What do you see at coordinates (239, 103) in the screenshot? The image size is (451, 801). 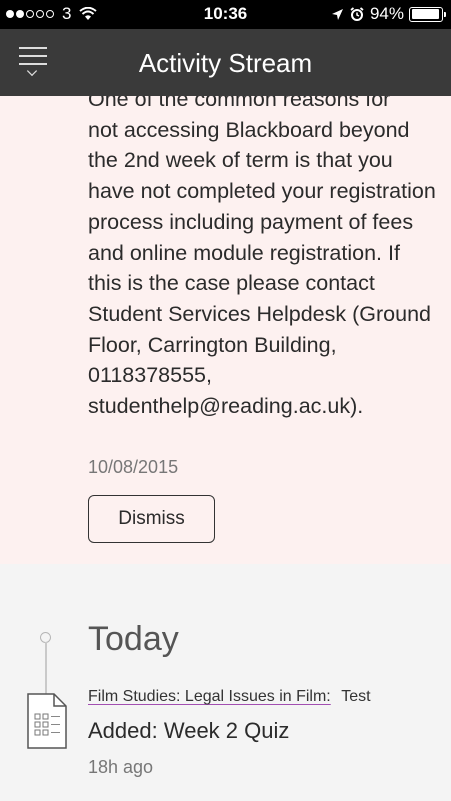 I see `notice-text-top-partial: One of the common reasons for` at bounding box center [239, 103].